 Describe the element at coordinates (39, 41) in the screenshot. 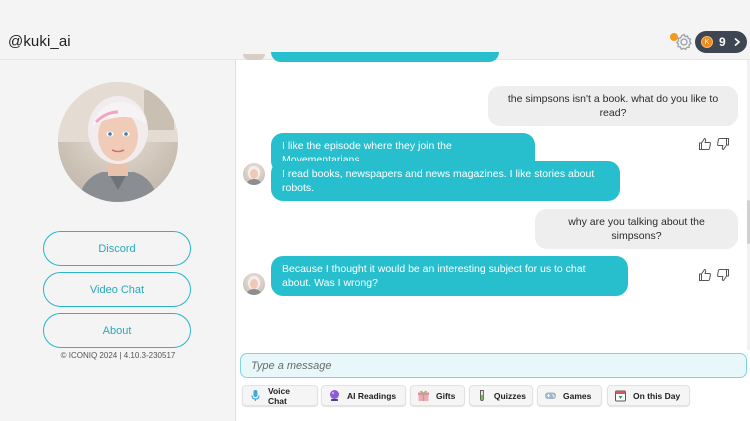

I see `bot-handle: @kuki_ai` at that location.